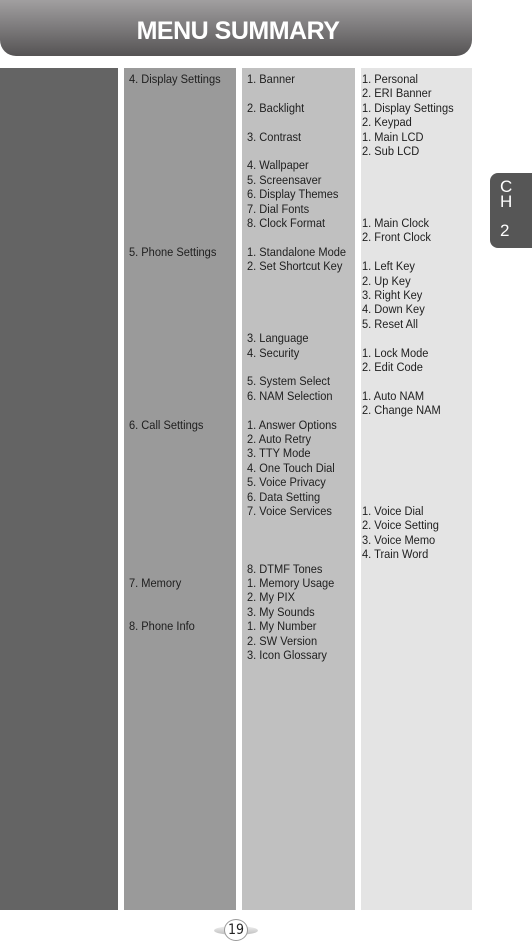 The width and height of the screenshot is (532, 941). What do you see at coordinates (390, 323) in the screenshot?
I see `menu-item-level4: 5. Reset All` at bounding box center [390, 323].